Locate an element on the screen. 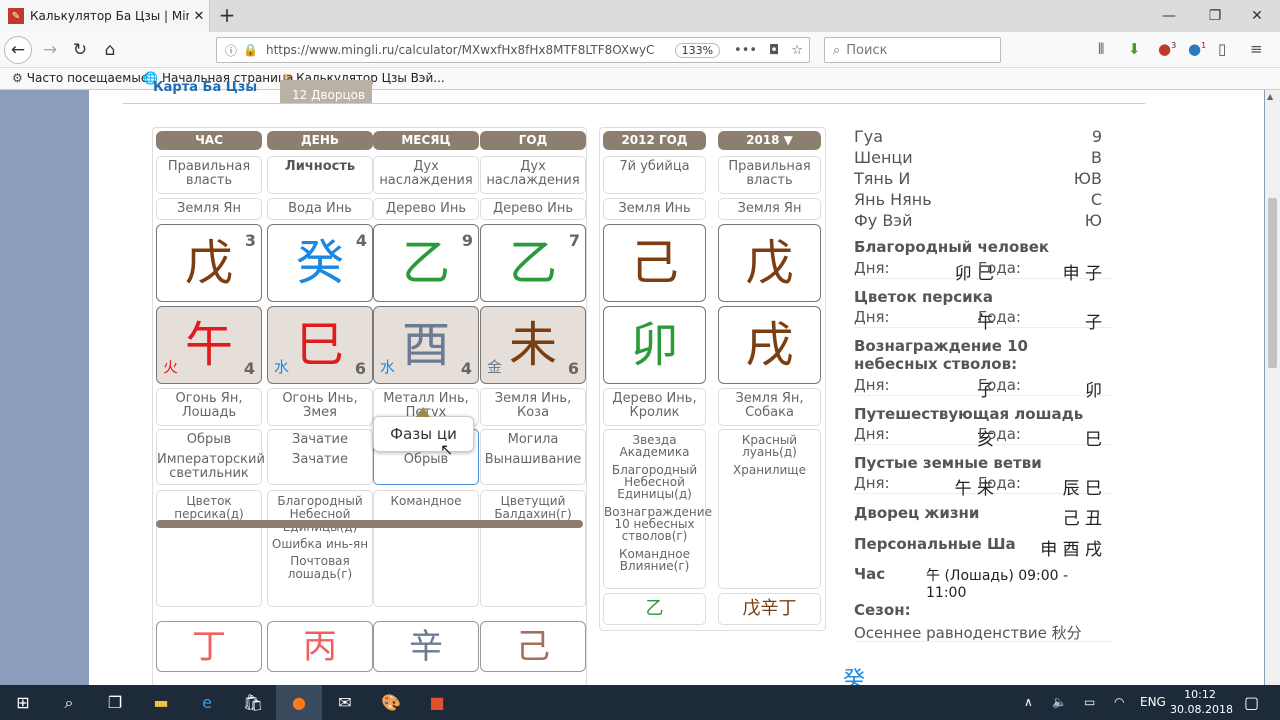 This screenshot has width=1280, height=720. life-stage: Обрыв Императорский светильник is located at coordinates (210, 457).